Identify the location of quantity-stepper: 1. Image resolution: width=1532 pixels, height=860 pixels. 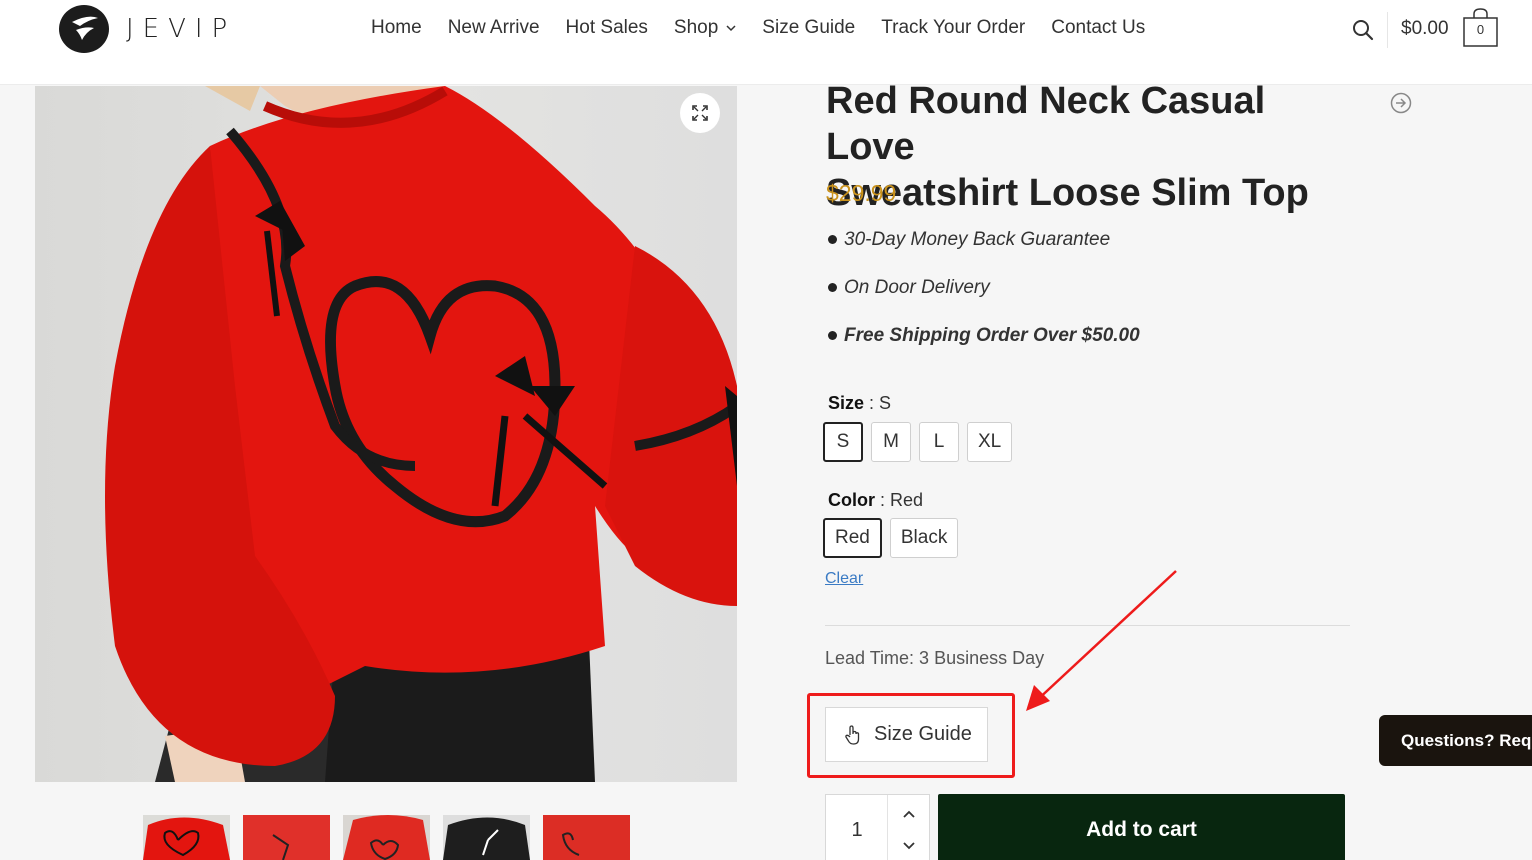
(877, 827).